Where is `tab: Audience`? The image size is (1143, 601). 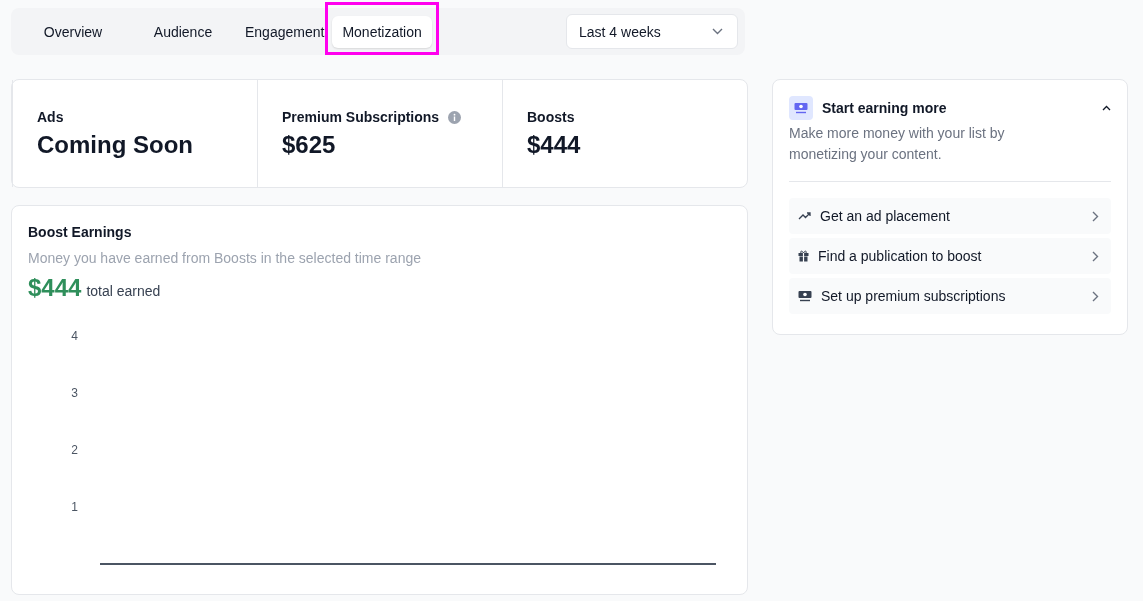 tab: Audience is located at coordinates (183, 31).